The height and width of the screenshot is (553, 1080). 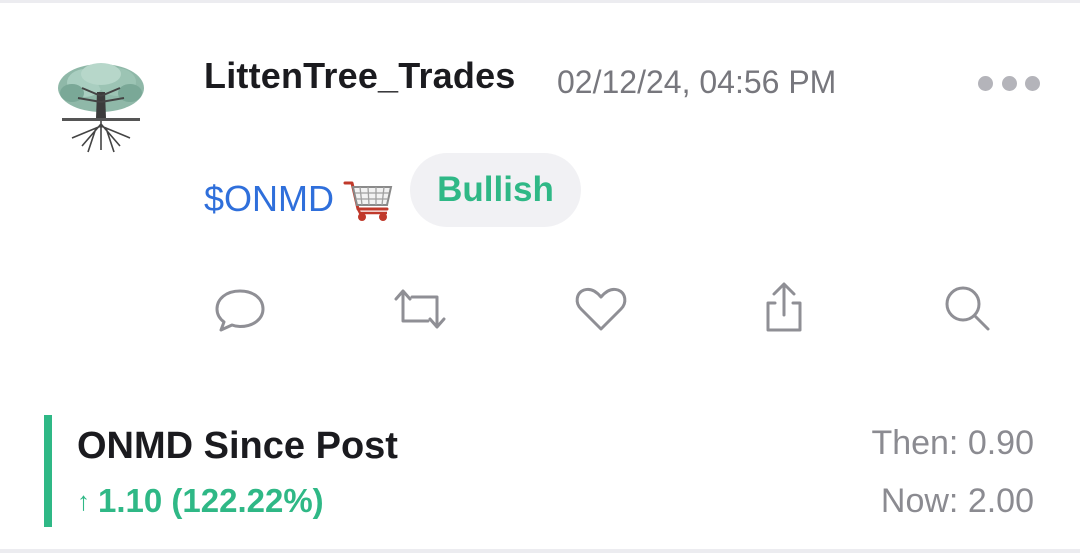 I want to click on reshare-button, so click(x=420, y=309).